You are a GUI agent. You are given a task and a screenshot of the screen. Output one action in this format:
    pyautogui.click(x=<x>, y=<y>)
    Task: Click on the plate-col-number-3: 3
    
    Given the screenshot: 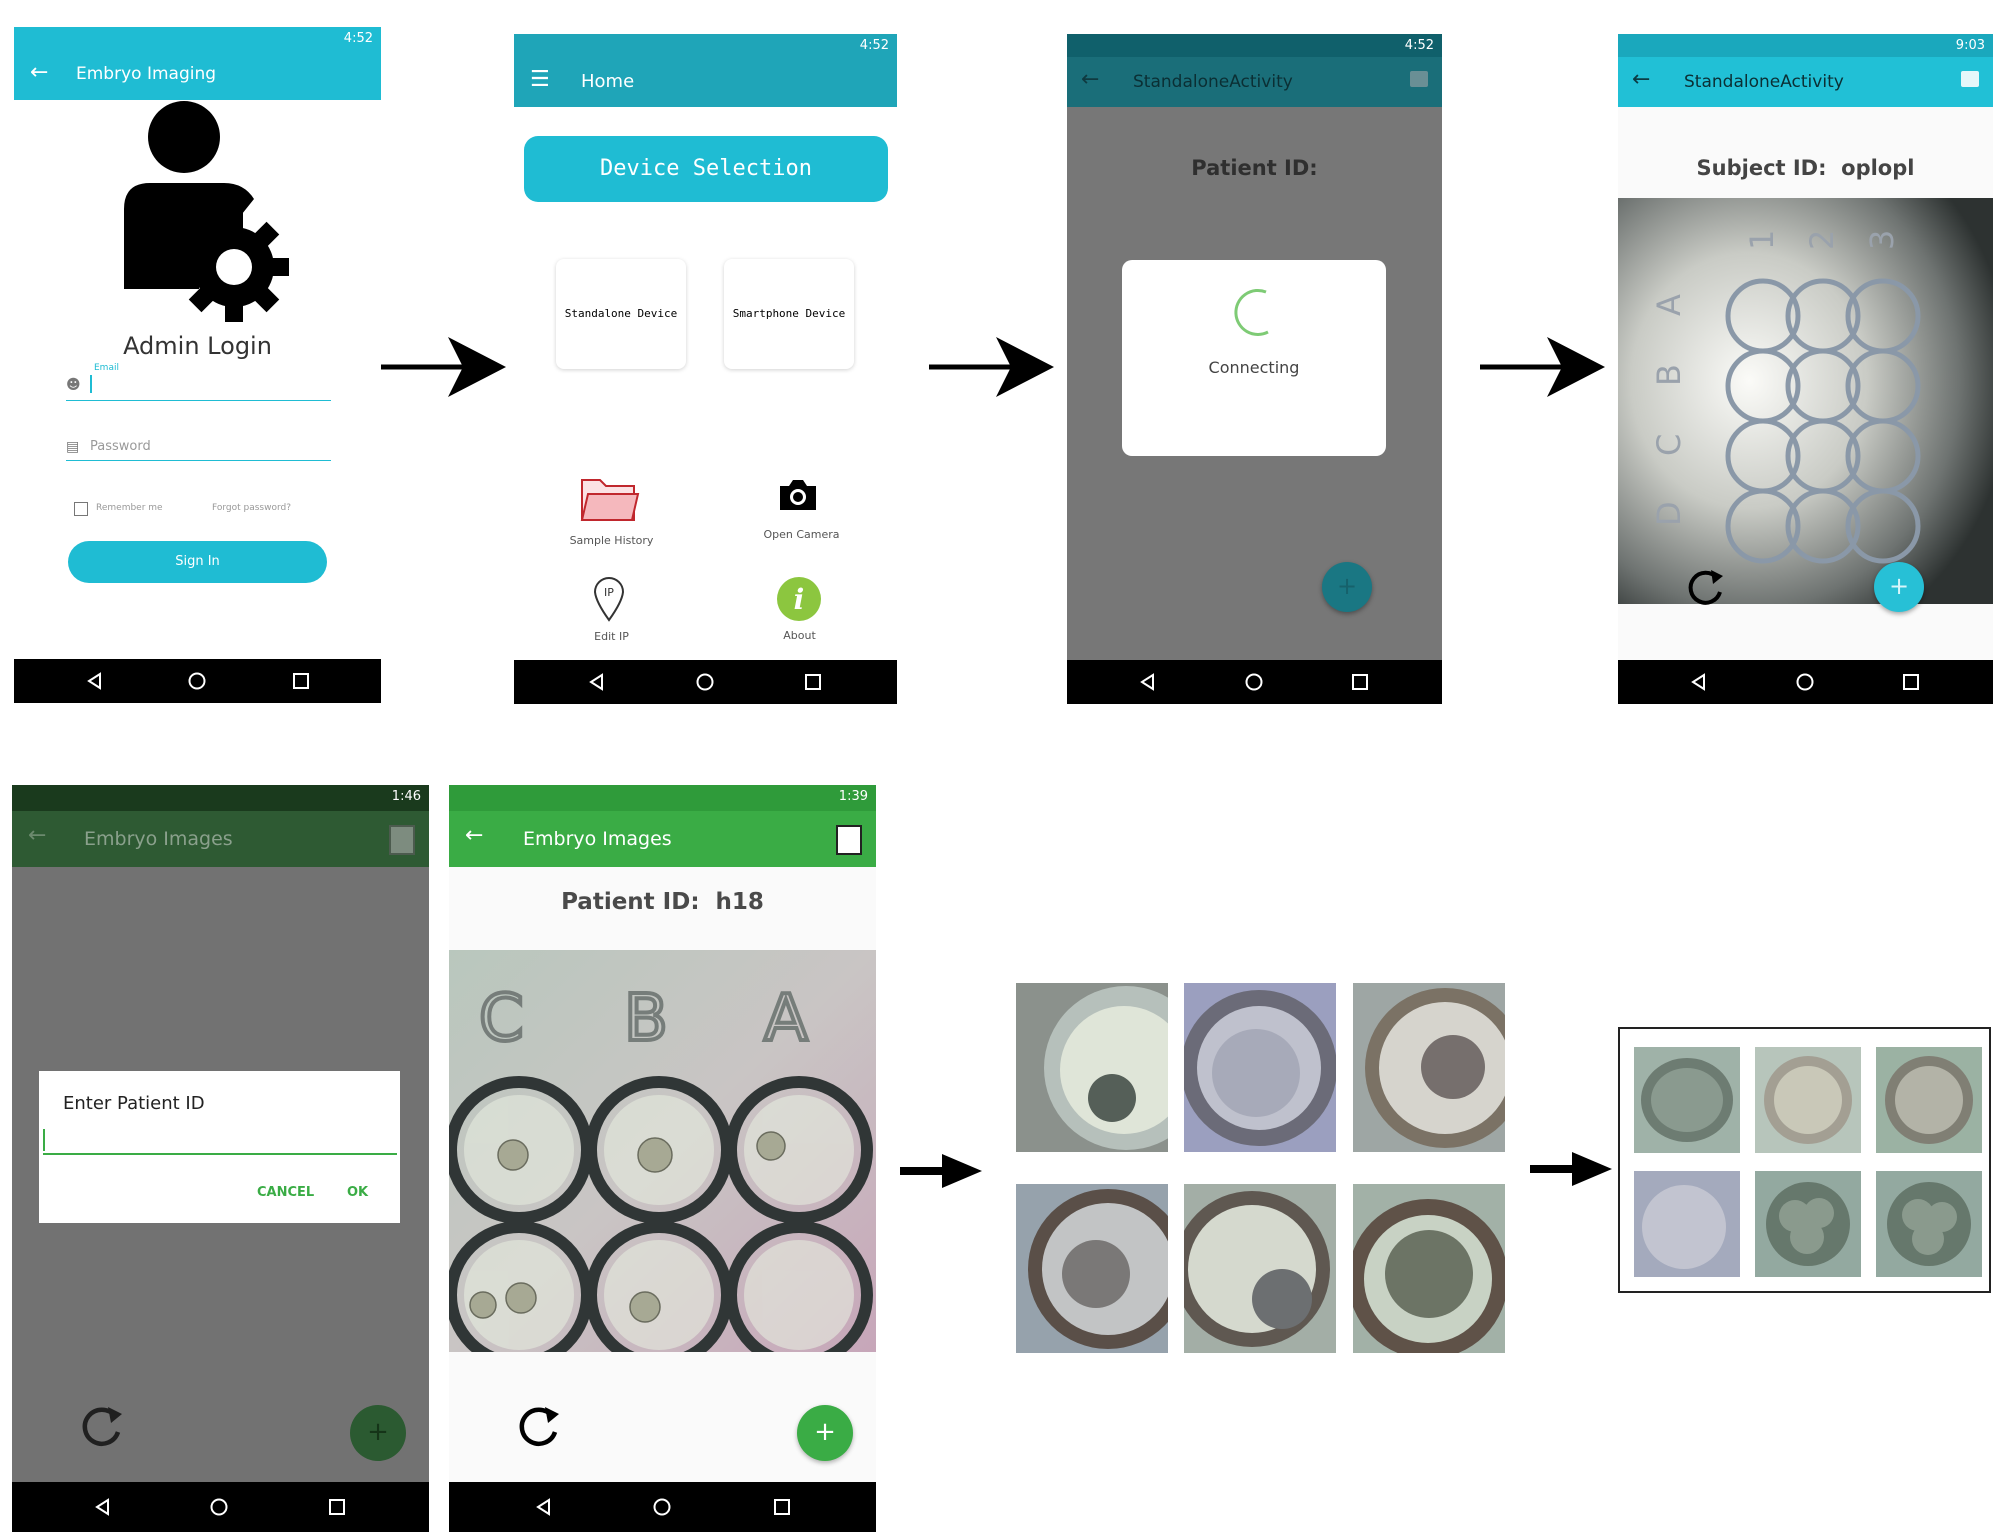 What is the action you would take?
    pyautogui.click(x=1882, y=240)
    